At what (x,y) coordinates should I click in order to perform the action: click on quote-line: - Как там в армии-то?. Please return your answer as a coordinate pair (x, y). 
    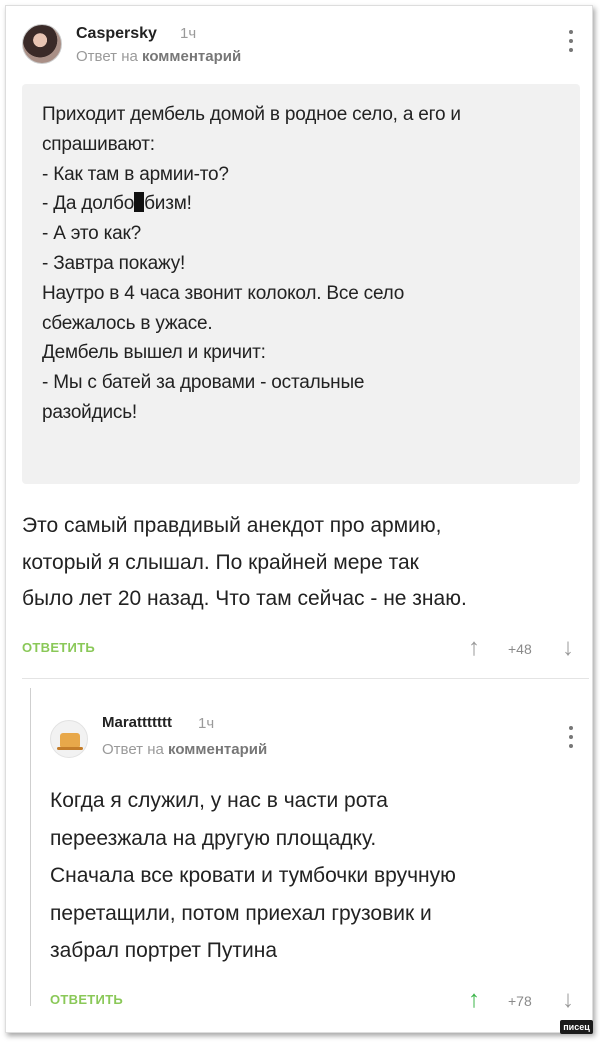
    Looking at the image, I should click on (135, 174).